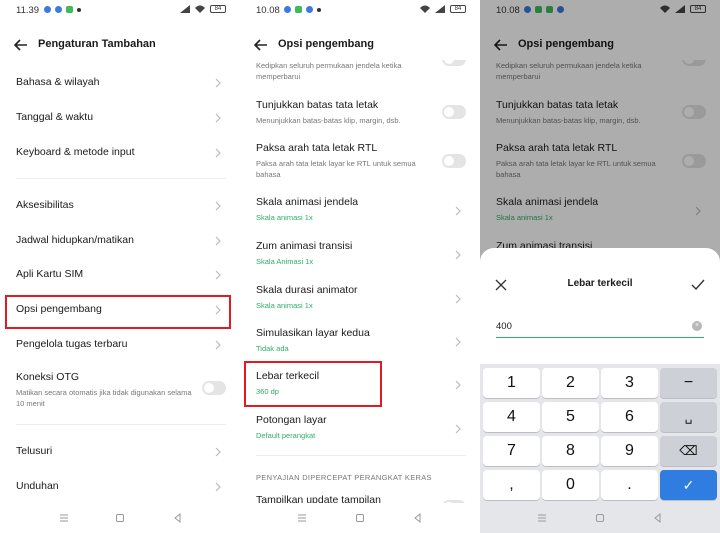 The width and height of the screenshot is (720, 533). I want to click on settings-item-date-time: Tanggal & waktu, so click(121, 117).